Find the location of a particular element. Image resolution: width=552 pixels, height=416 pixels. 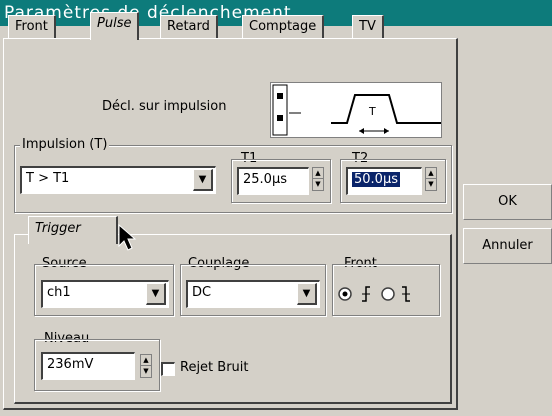

tab-comptage: Comptage is located at coordinates (283, 27).